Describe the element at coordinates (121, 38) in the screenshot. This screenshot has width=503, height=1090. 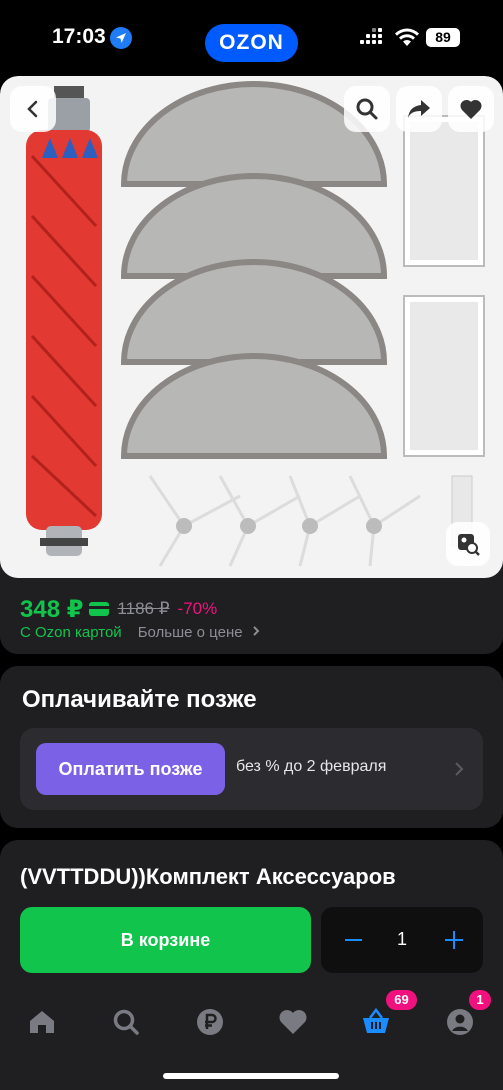
I see `location-icon` at that location.